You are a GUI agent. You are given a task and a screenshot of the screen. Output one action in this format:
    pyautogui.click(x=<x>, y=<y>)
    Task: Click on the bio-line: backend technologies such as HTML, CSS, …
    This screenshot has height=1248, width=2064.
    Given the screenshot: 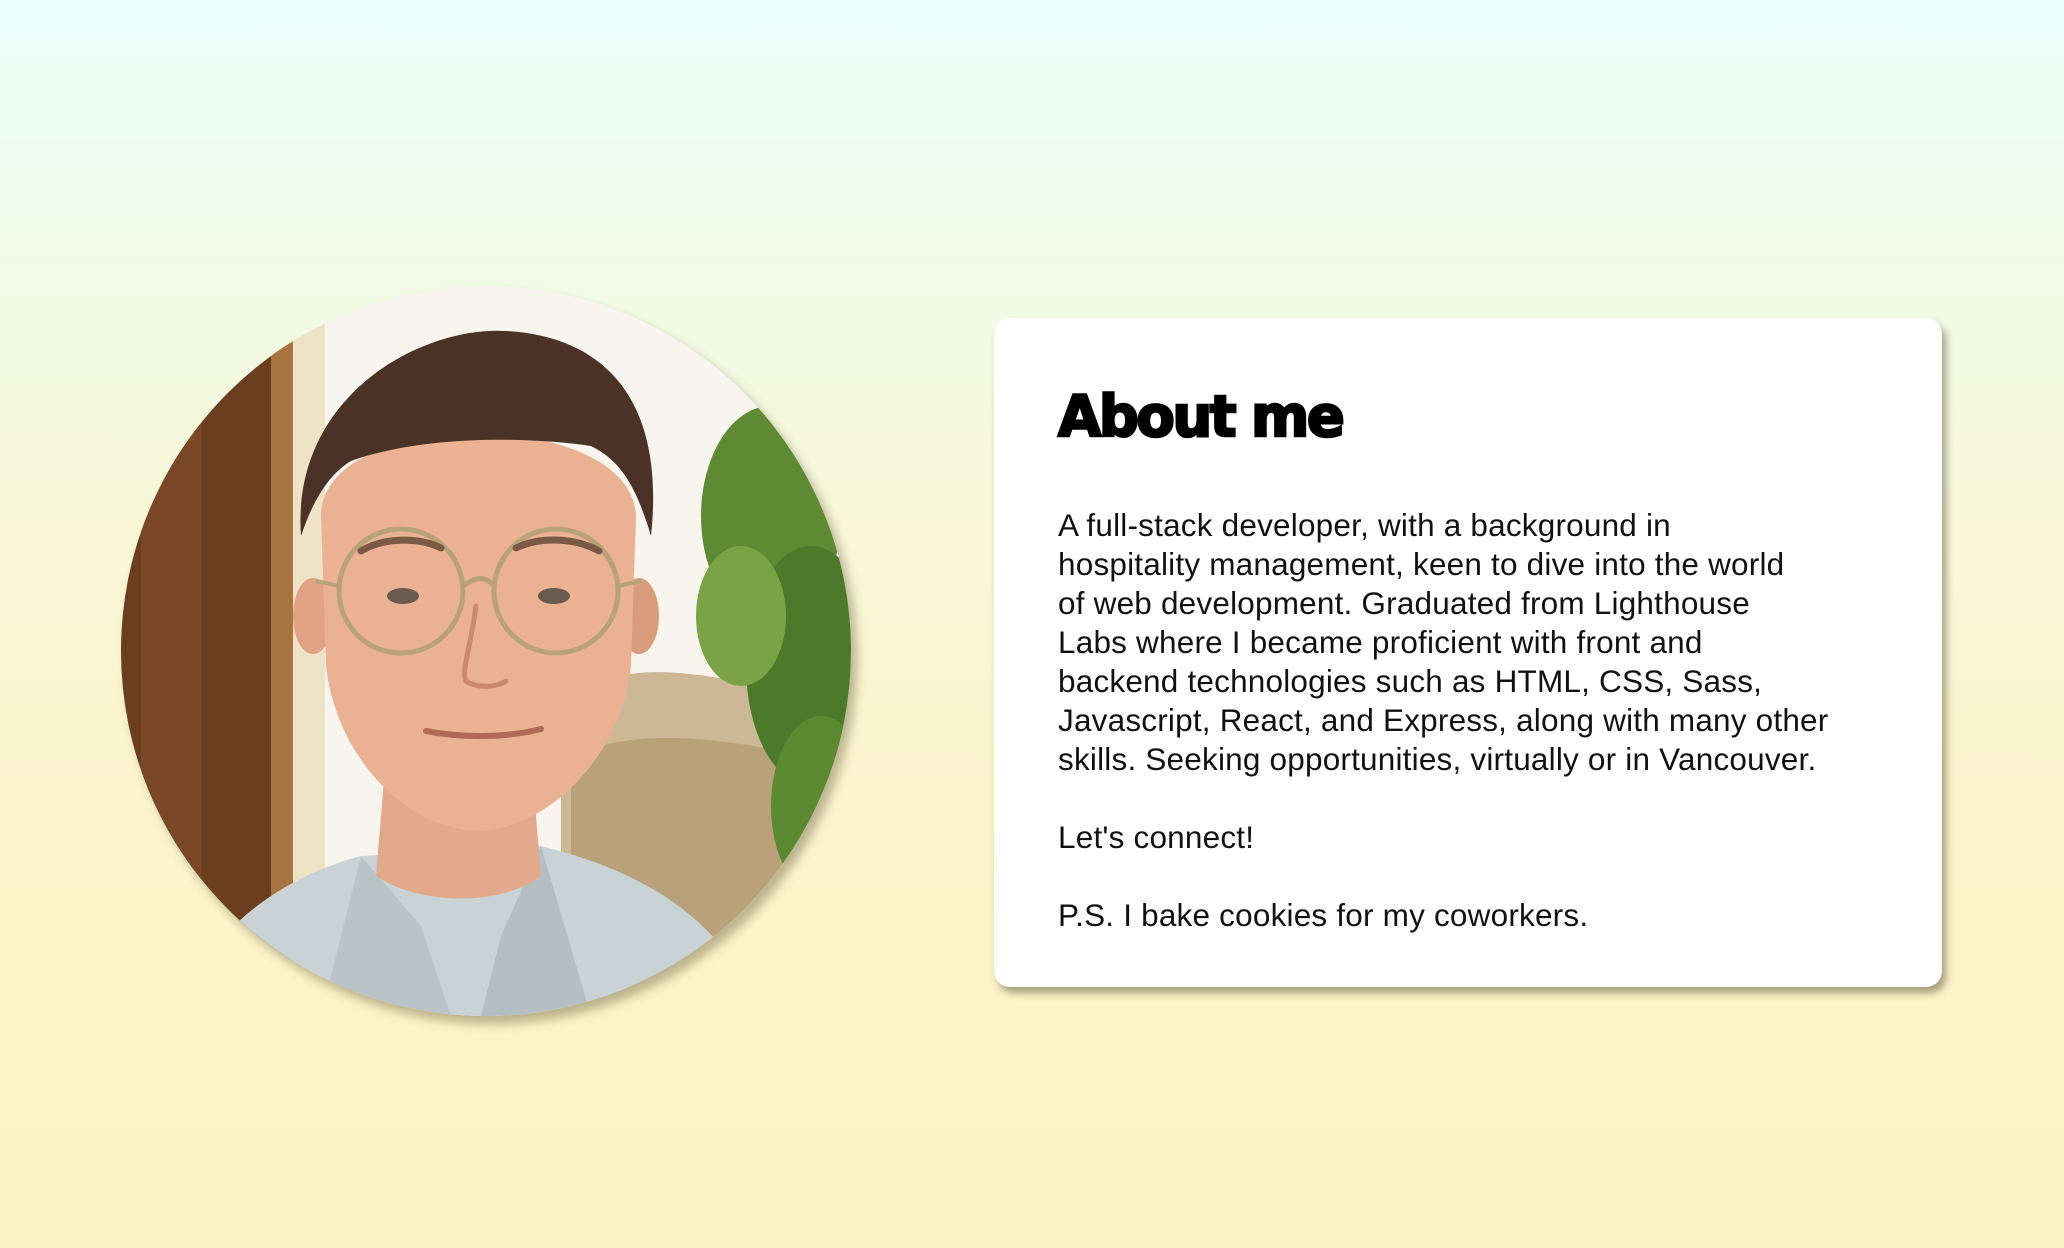 What is the action you would take?
    pyautogui.click(x=1410, y=680)
    